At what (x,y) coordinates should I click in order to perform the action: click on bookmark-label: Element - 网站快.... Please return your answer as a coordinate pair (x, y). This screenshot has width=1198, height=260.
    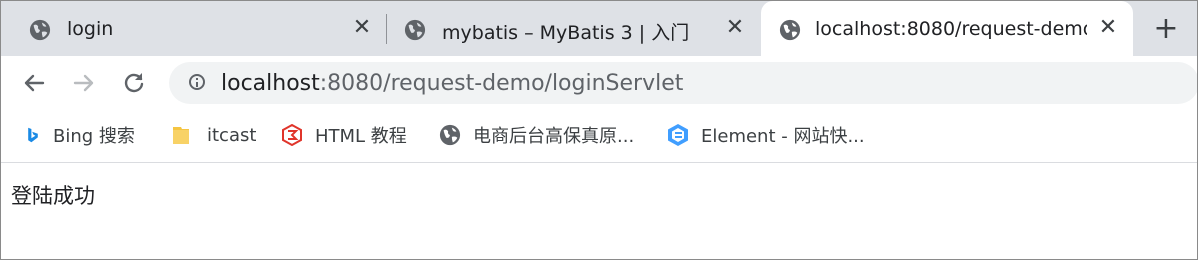
    Looking at the image, I should click on (783, 136).